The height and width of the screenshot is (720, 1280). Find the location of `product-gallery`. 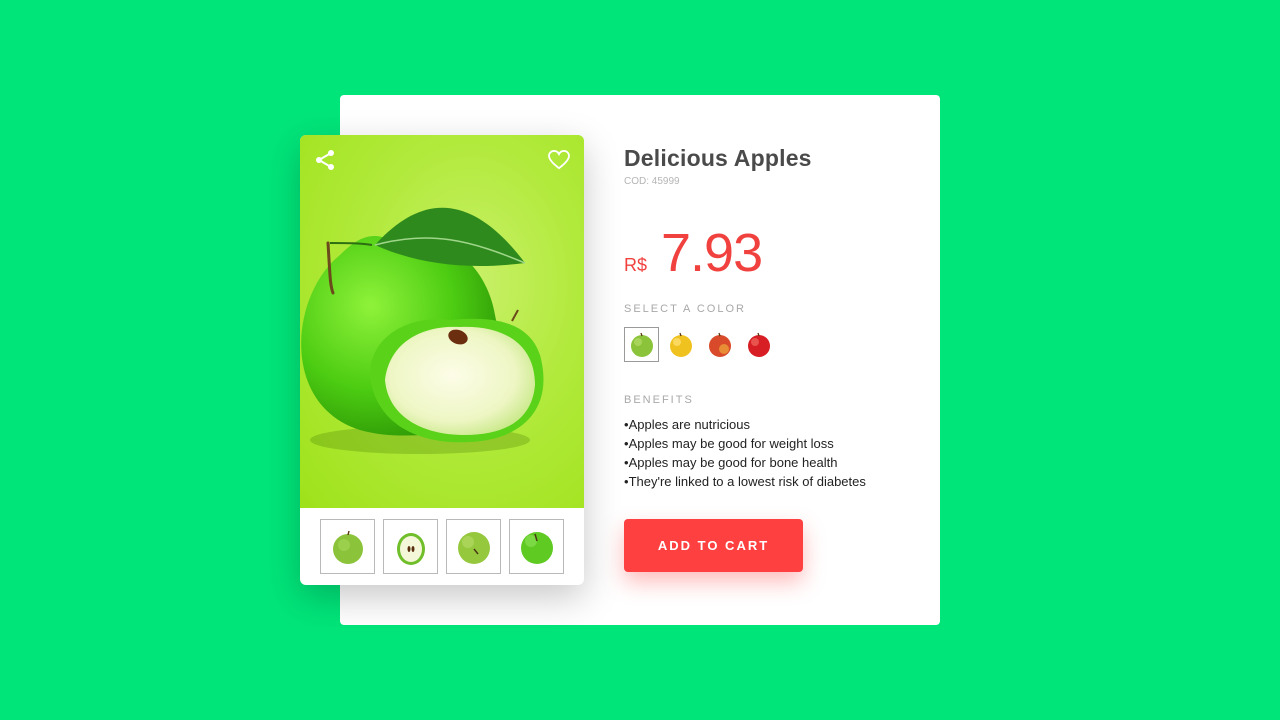

product-gallery is located at coordinates (442, 360).